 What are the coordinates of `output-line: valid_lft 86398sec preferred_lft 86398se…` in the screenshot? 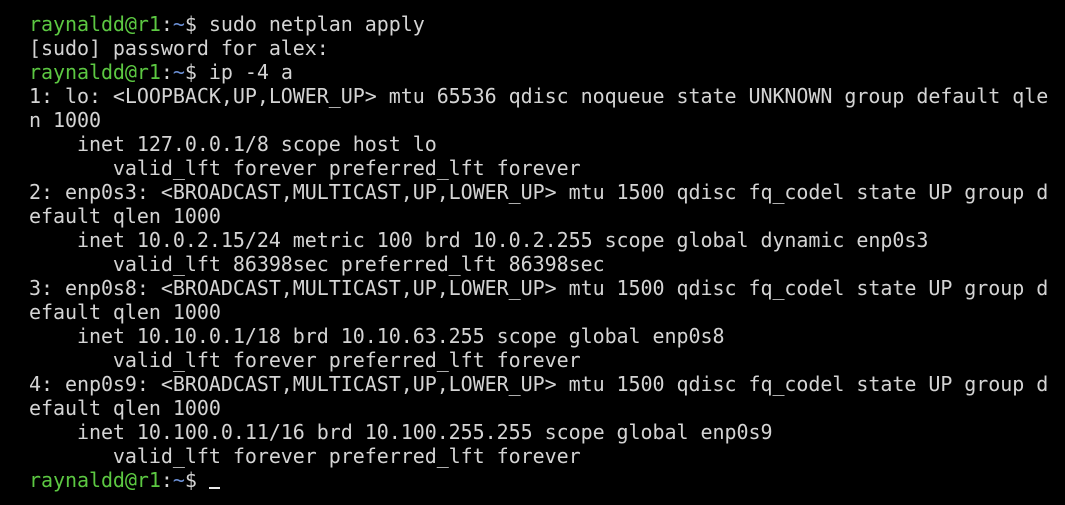 It's located at (317, 264).